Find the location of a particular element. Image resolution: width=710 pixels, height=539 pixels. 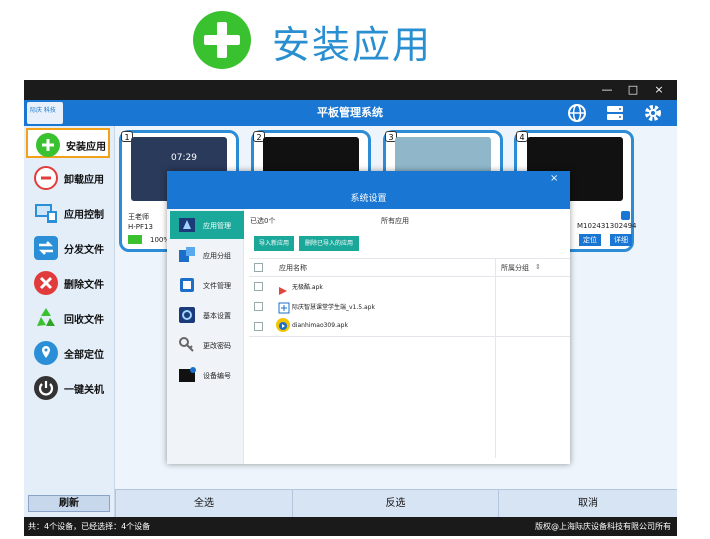

dialog-nav-label: 应用分组 is located at coordinates (217, 256).